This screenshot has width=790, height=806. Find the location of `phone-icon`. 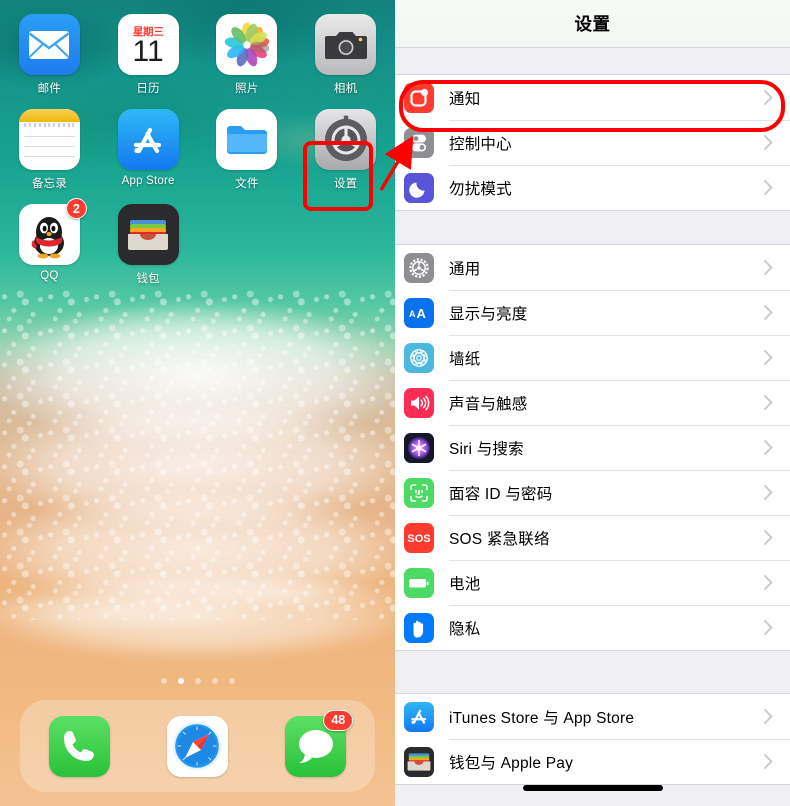

phone-icon is located at coordinates (79, 746).